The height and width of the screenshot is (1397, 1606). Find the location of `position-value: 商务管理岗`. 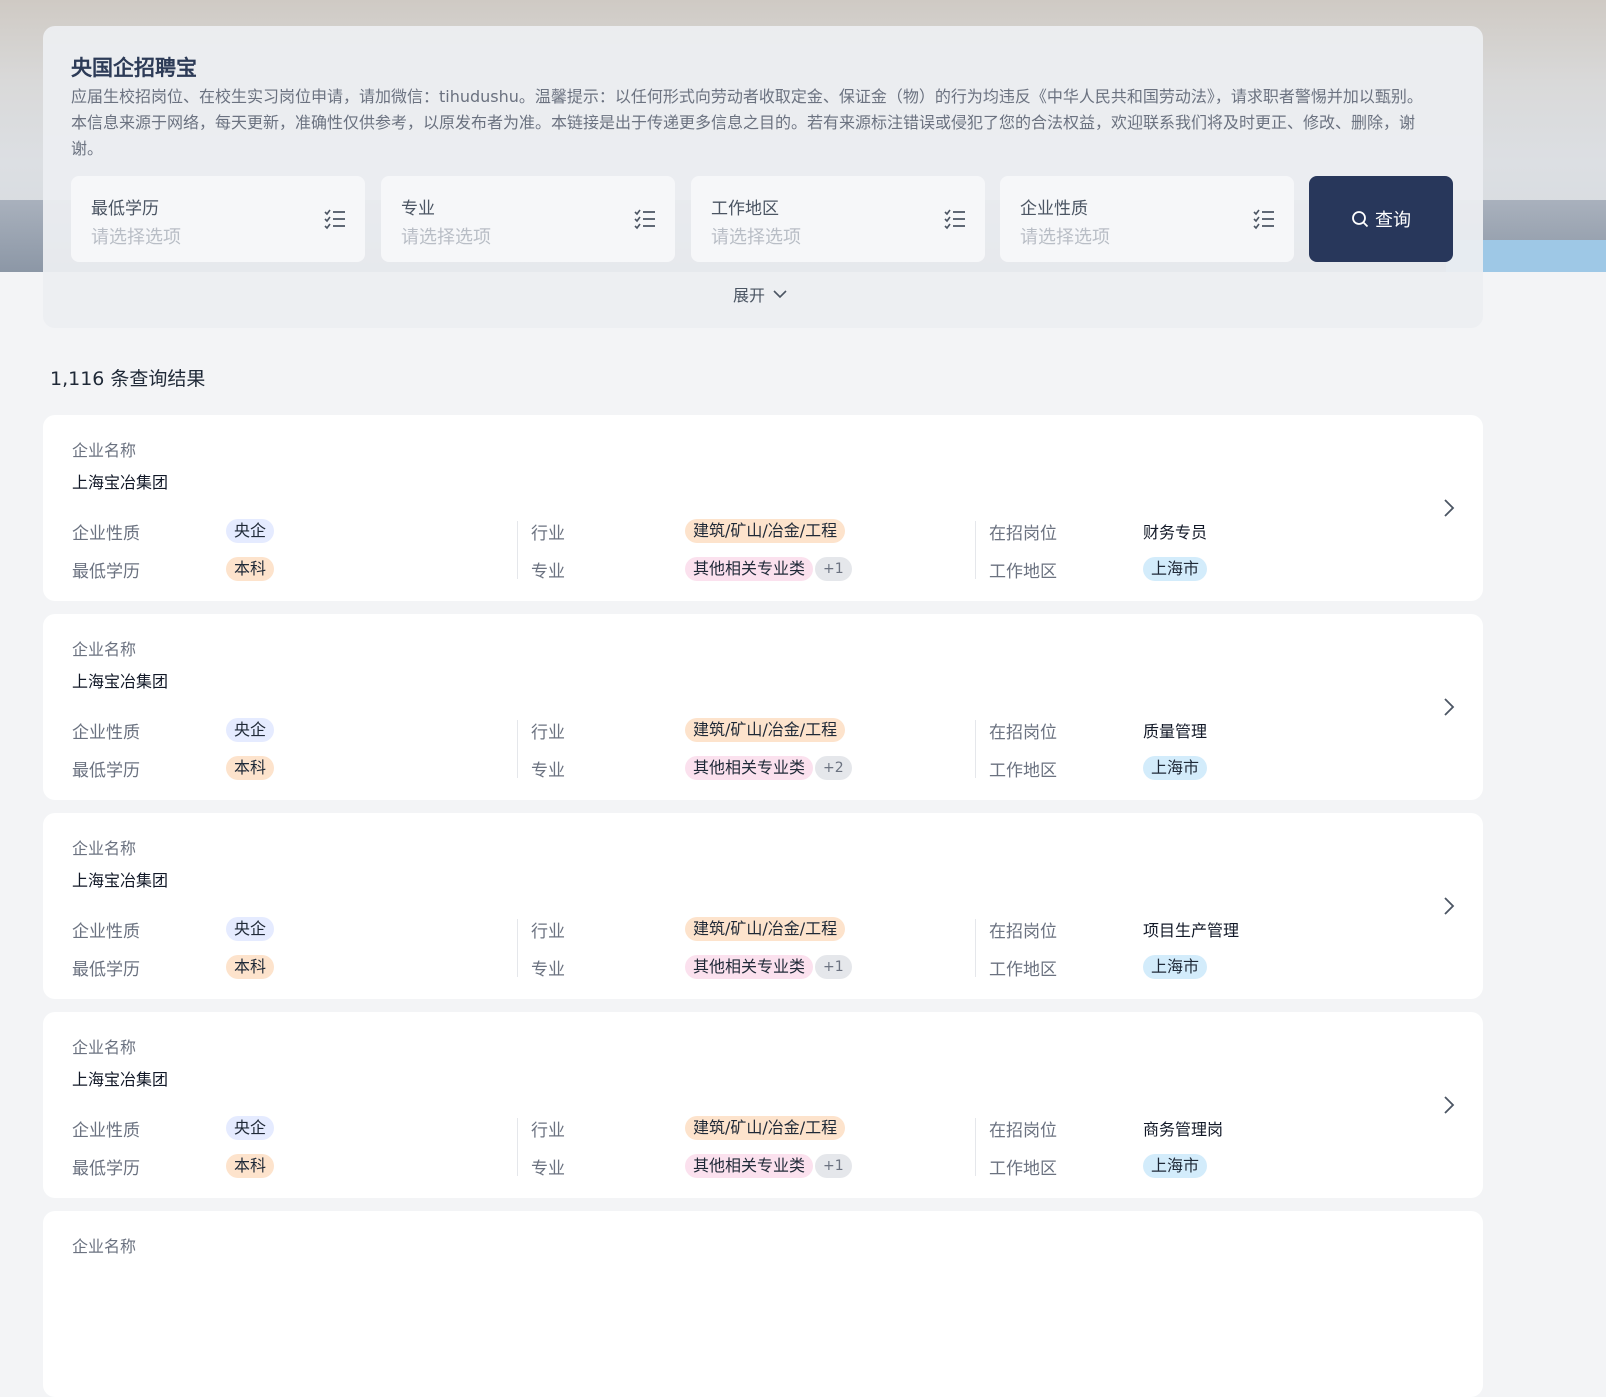

position-value: 商务管理岗 is located at coordinates (1183, 1129).